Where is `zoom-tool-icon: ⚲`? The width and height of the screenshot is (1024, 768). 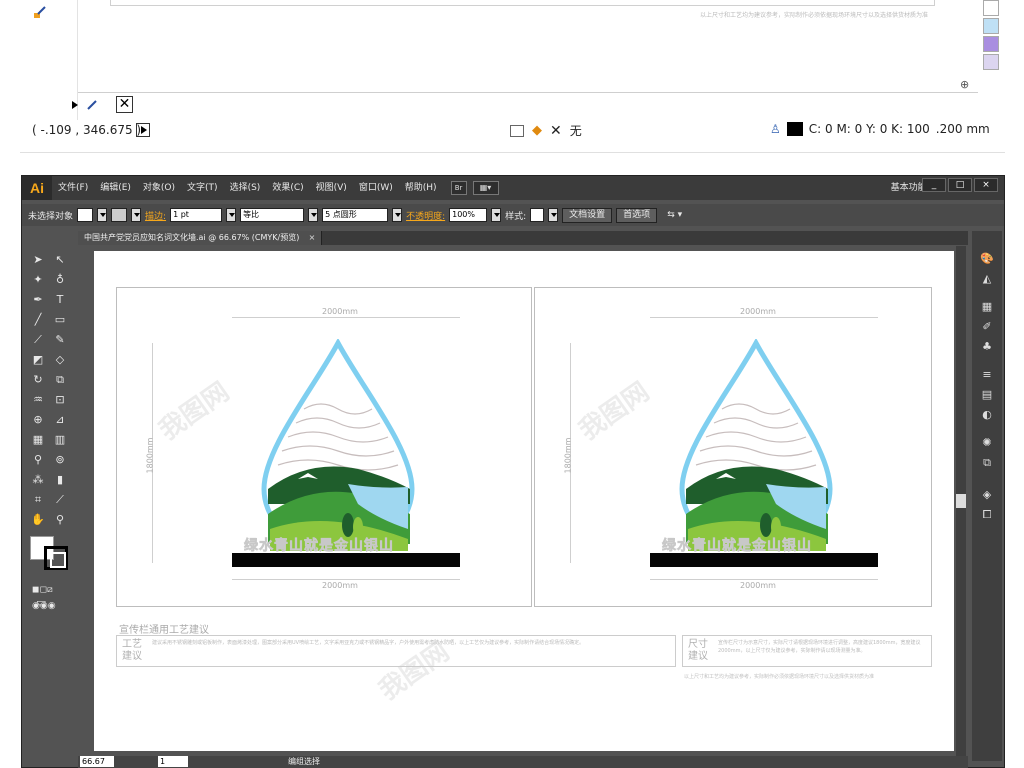 zoom-tool-icon: ⚲ is located at coordinates (60, 520).